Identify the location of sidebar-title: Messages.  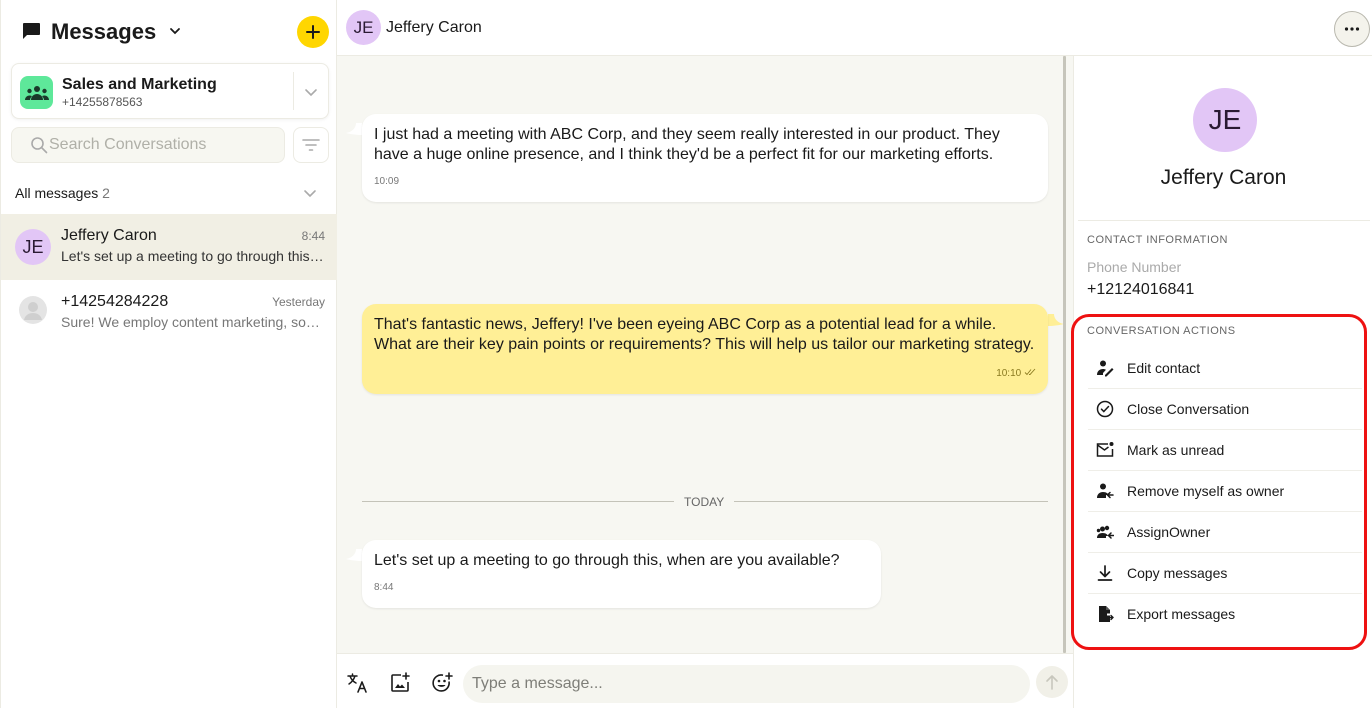
(103, 32).